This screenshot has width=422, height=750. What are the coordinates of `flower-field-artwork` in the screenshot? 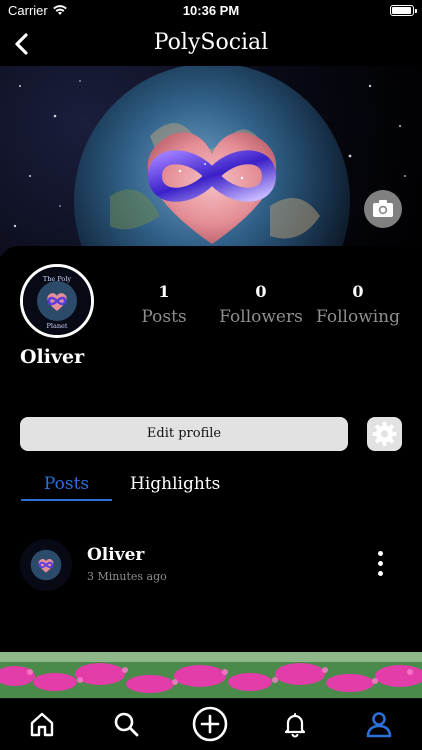 It's located at (211, 675).